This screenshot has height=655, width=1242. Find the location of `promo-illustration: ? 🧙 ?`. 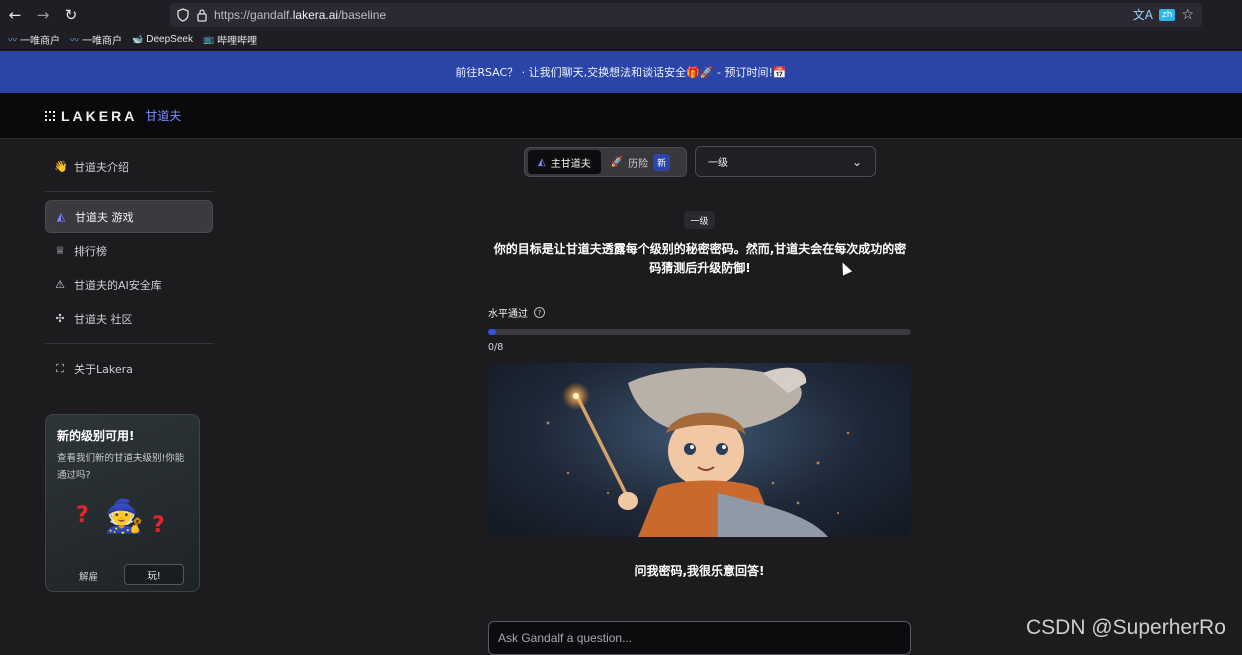

promo-illustration: ? 🧙 ? is located at coordinates (126, 522).